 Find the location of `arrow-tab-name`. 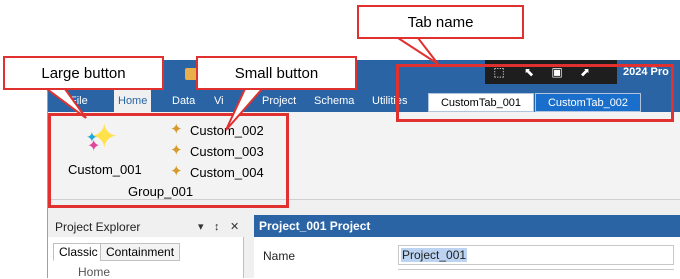

arrow-tab-name is located at coordinates (416, 51).